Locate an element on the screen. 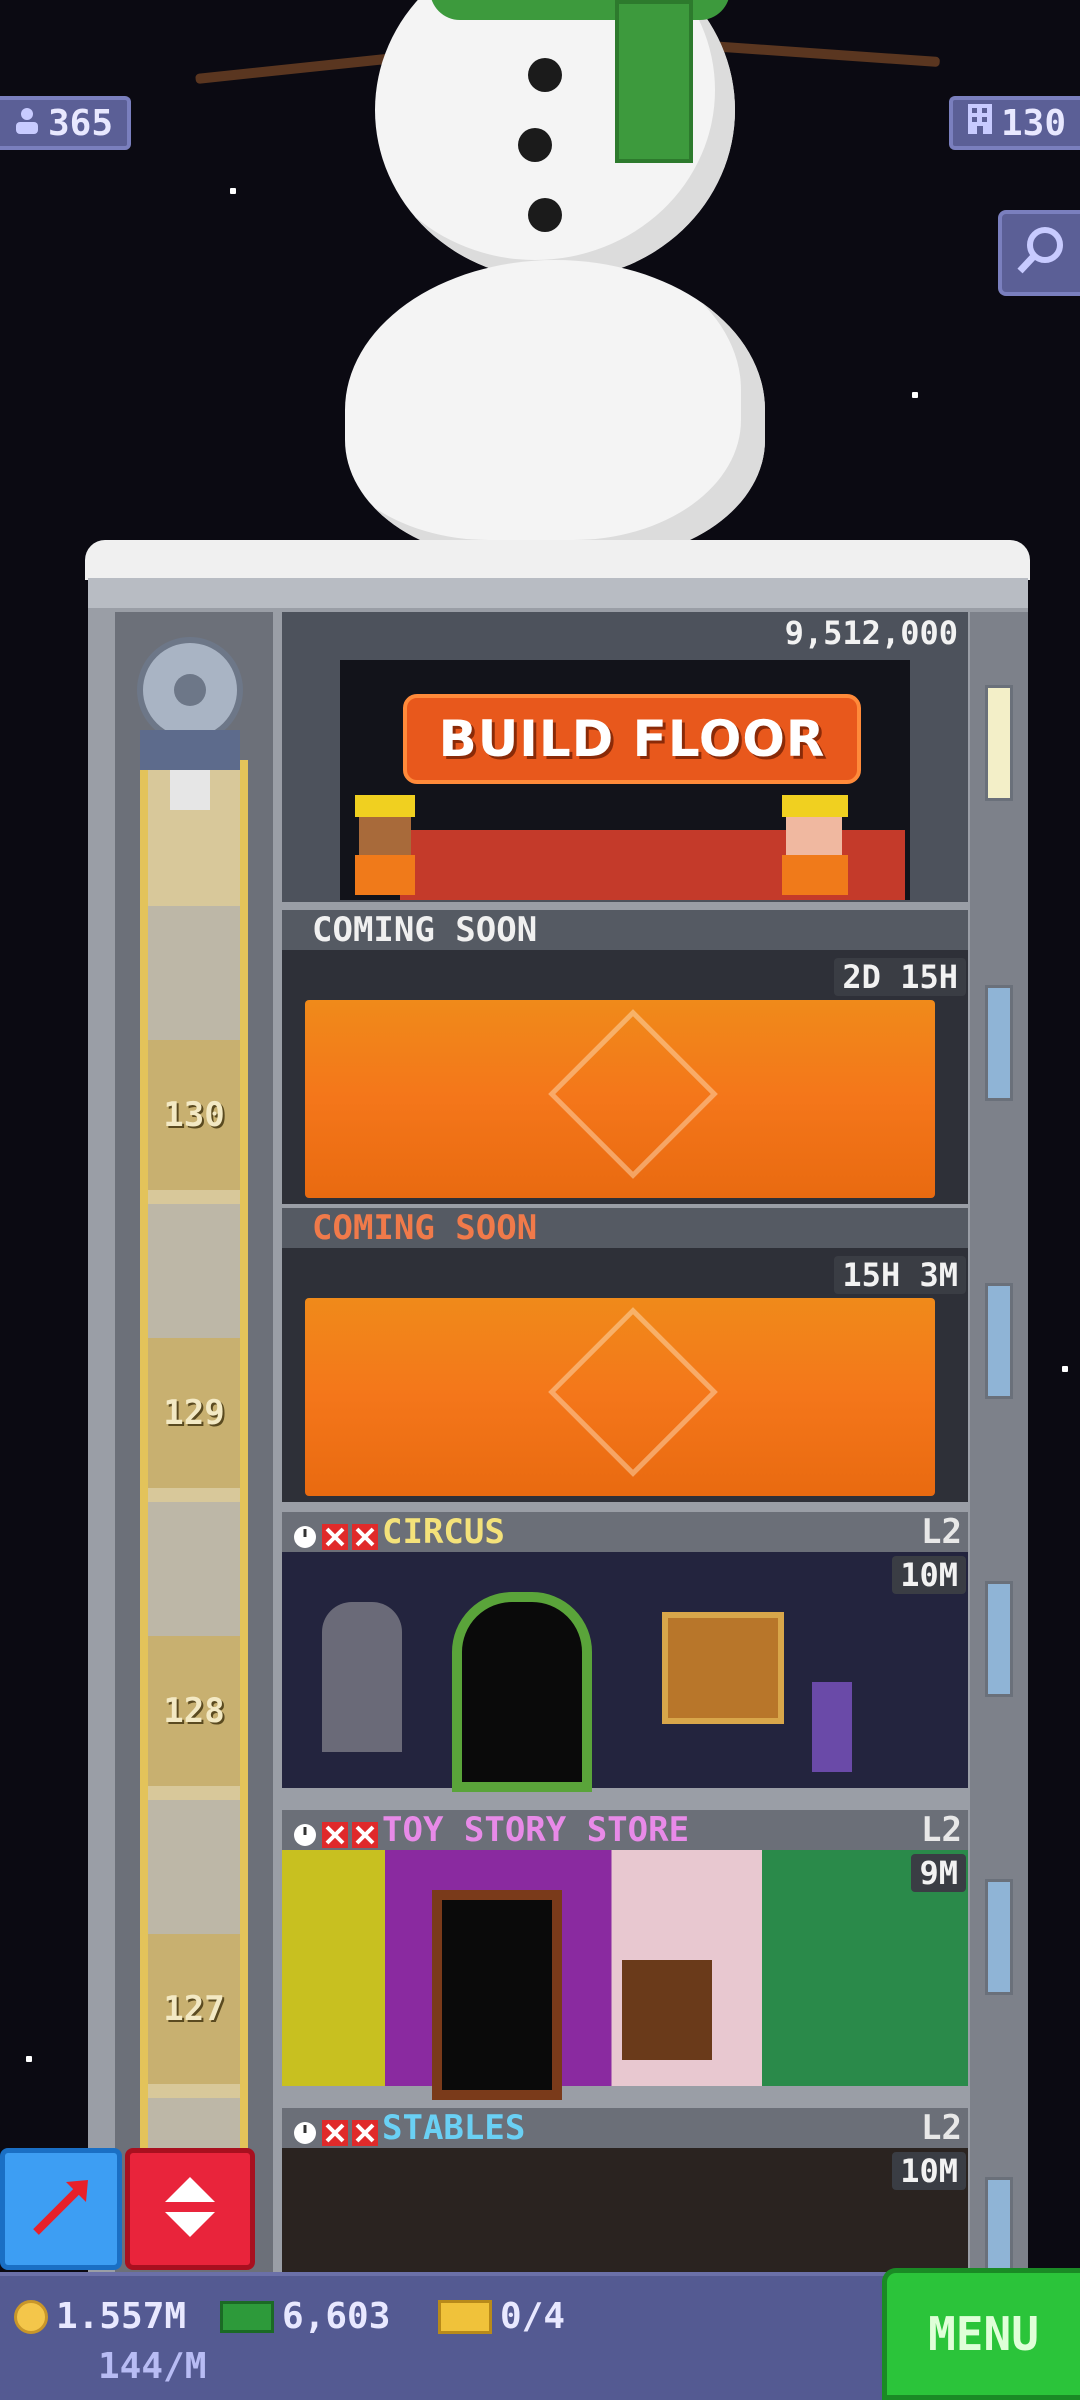 This screenshot has width=1080, height=2400. floor-name: TOY STORY STORE is located at coordinates (536, 1830).